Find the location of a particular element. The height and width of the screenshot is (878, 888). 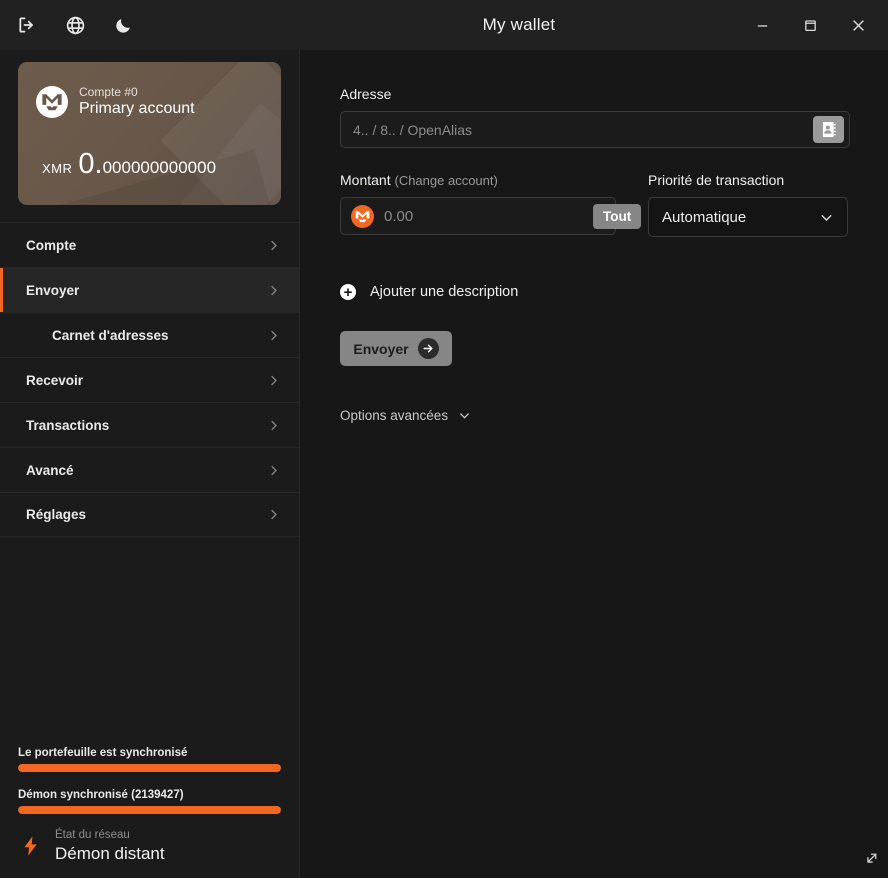

send-button-label: Envoyer is located at coordinates (381, 348).